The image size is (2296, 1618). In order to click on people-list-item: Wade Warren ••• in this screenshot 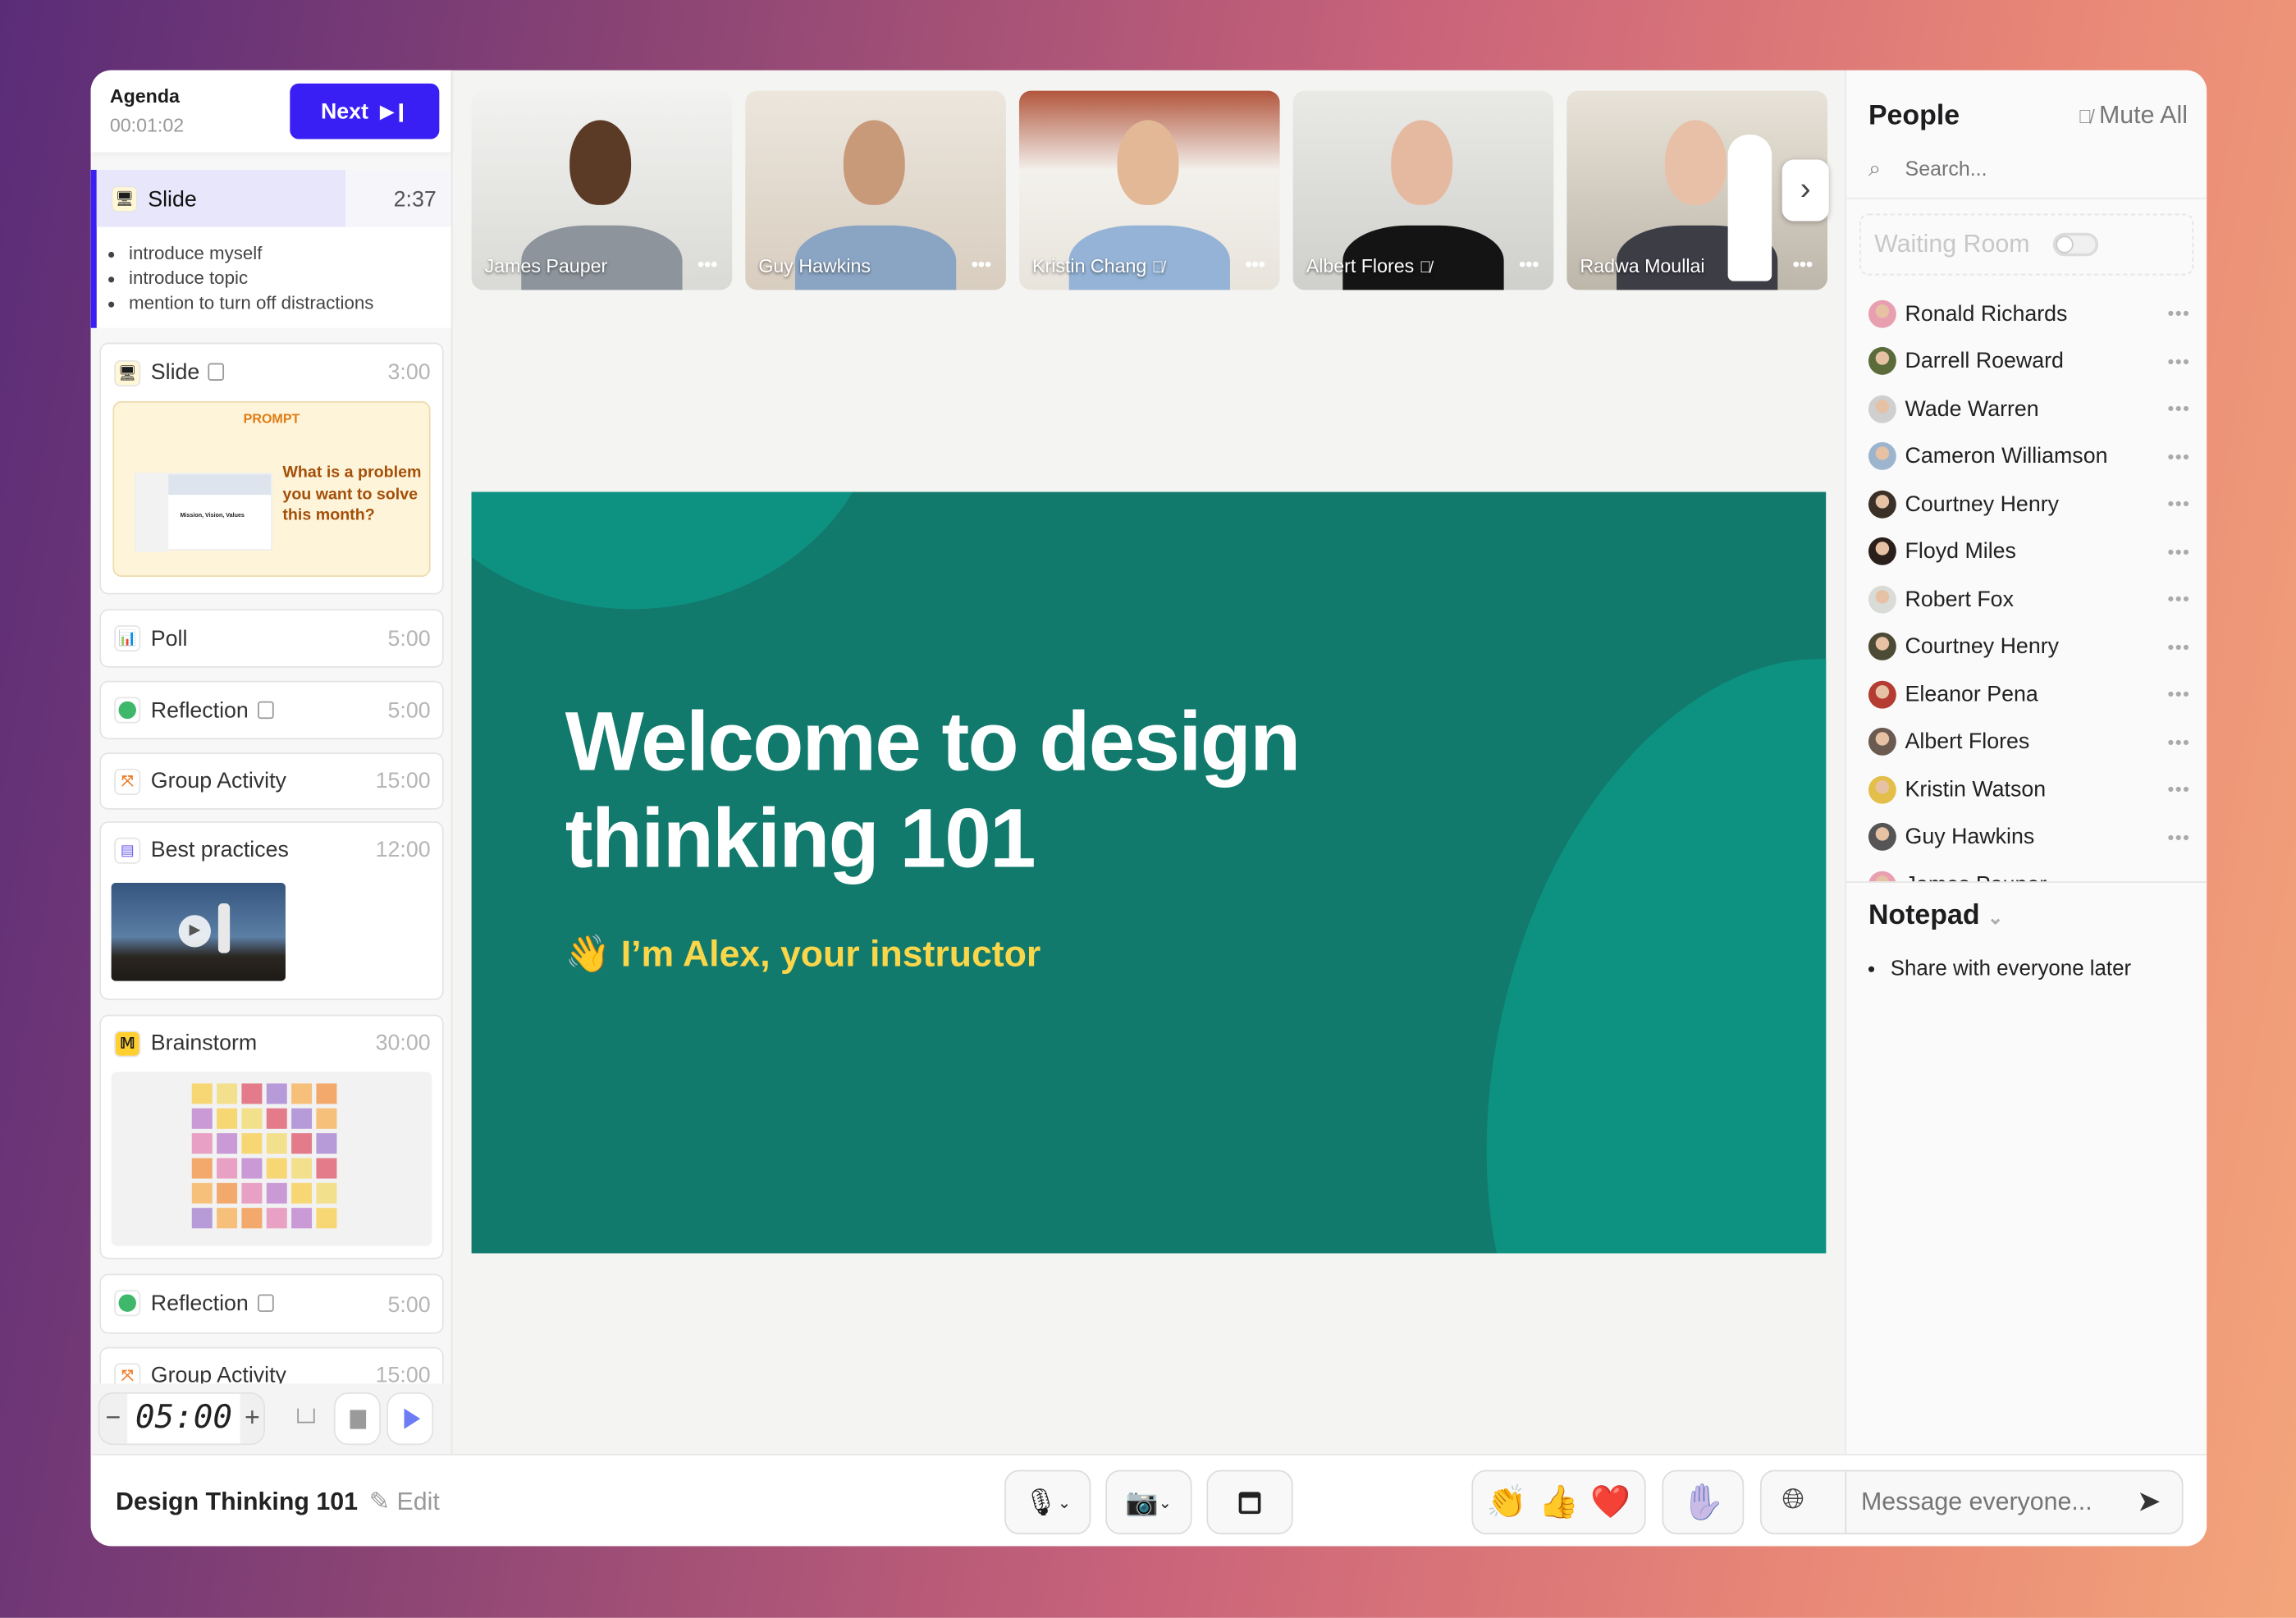, I will do `click(2030, 408)`.